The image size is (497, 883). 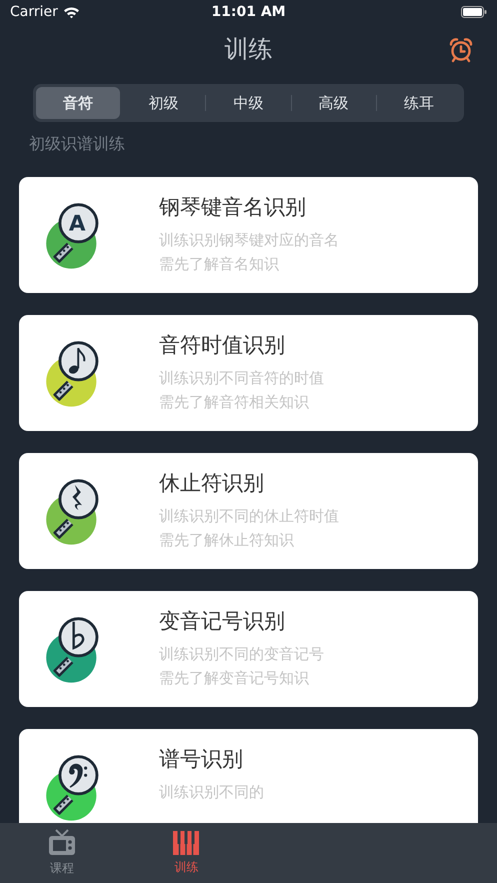 I want to click on wifi-icon, so click(x=71, y=12).